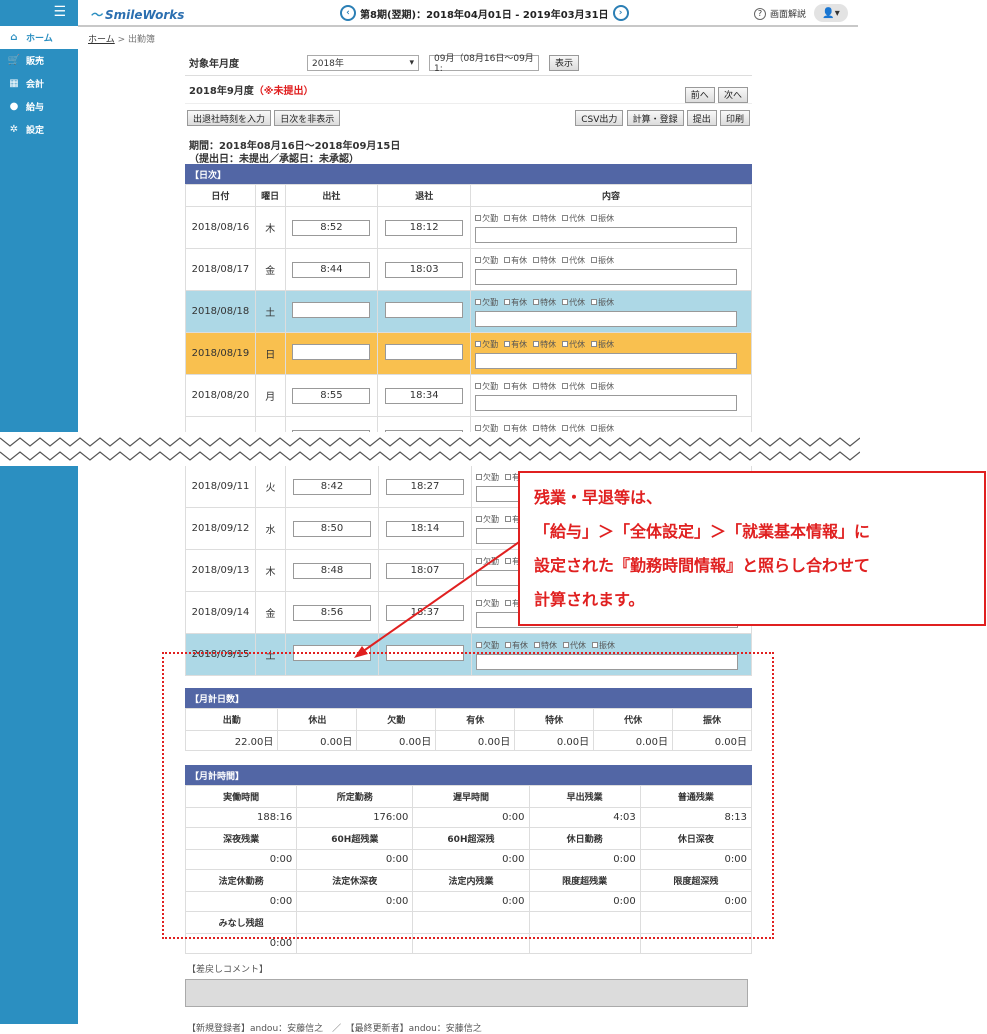  What do you see at coordinates (101, 40) in the screenshot?
I see `breadcrumb-home-link: ホーム` at bounding box center [101, 40].